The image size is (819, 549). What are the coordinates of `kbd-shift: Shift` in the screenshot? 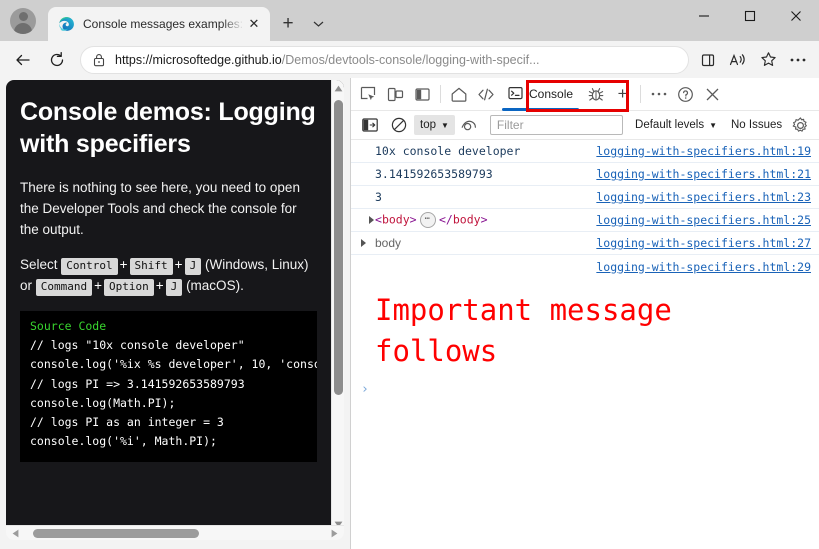 It's located at (151, 266).